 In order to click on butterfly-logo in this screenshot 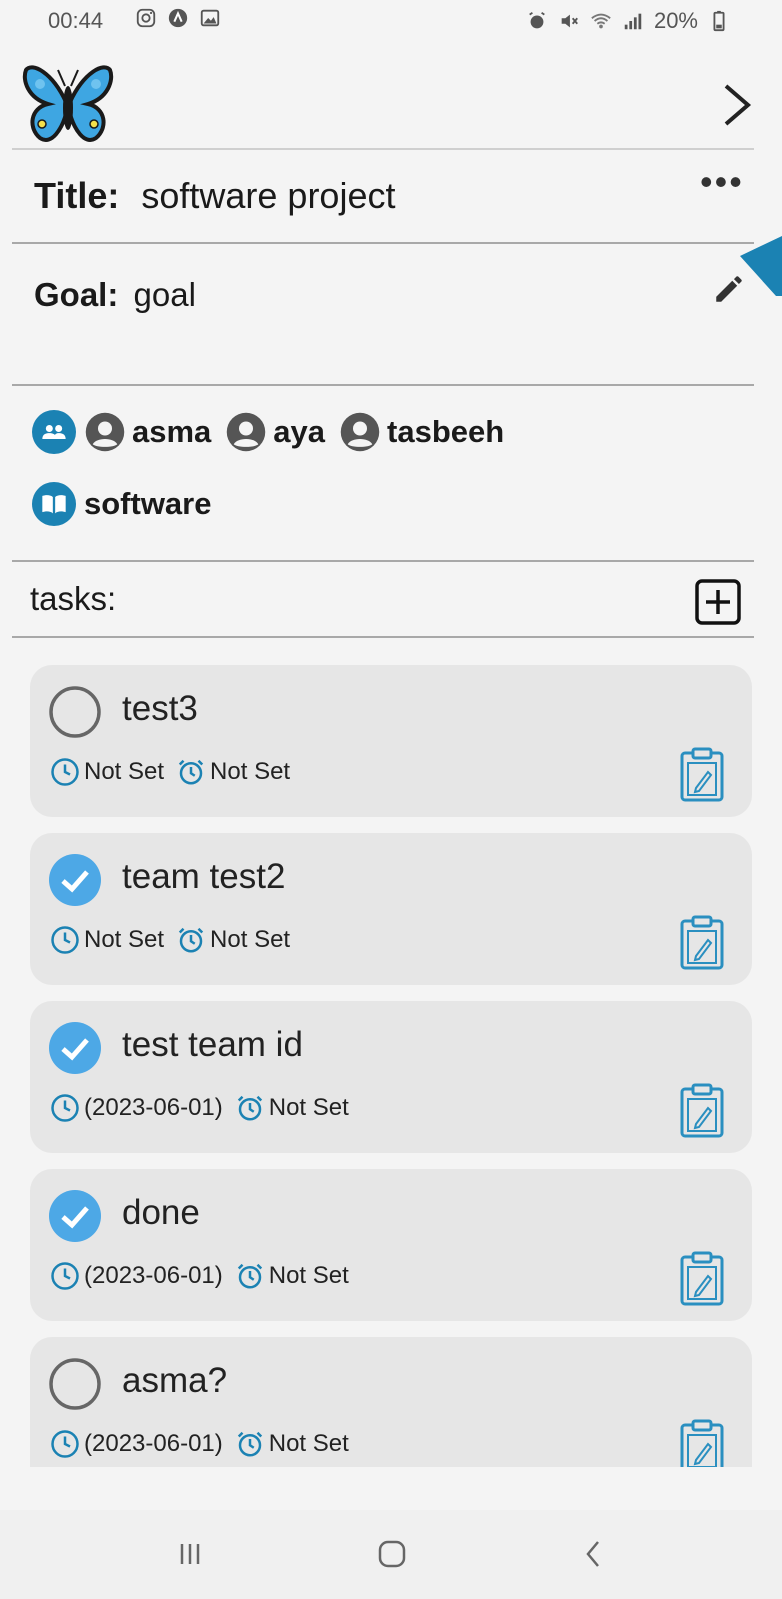, I will do `click(68, 103)`.